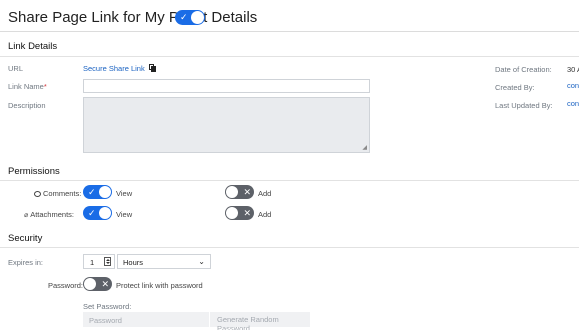 This screenshot has width=579, height=330. Describe the element at coordinates (226, 86) in the screenshot. I see `link-name-input` at that location.